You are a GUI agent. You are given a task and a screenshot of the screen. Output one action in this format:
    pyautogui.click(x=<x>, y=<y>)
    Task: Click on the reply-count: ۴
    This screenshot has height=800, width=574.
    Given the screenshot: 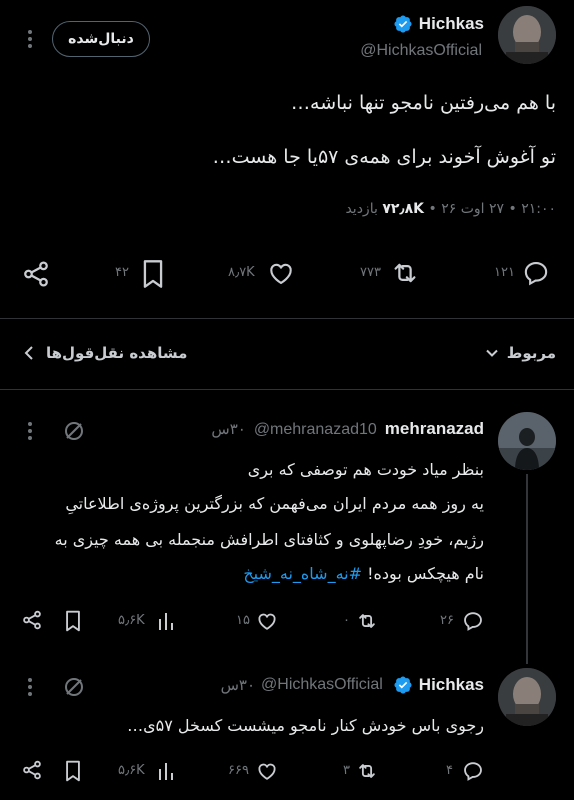 What is the action you would take?
    pyautogui.click(x=449, y=770)
    